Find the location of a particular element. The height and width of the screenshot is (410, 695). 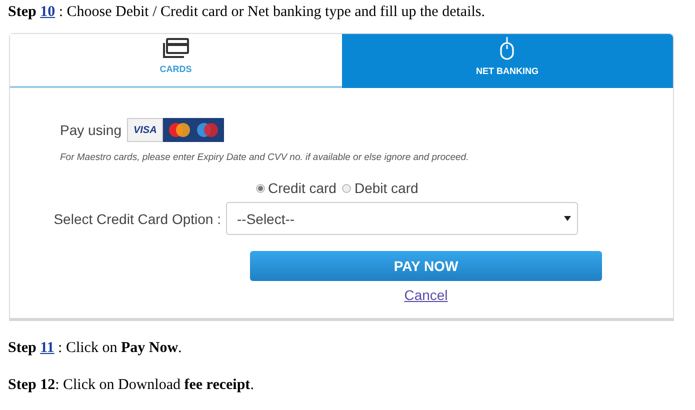

select-label: Select Credit Card Option : is located at coordinates (137, 218).